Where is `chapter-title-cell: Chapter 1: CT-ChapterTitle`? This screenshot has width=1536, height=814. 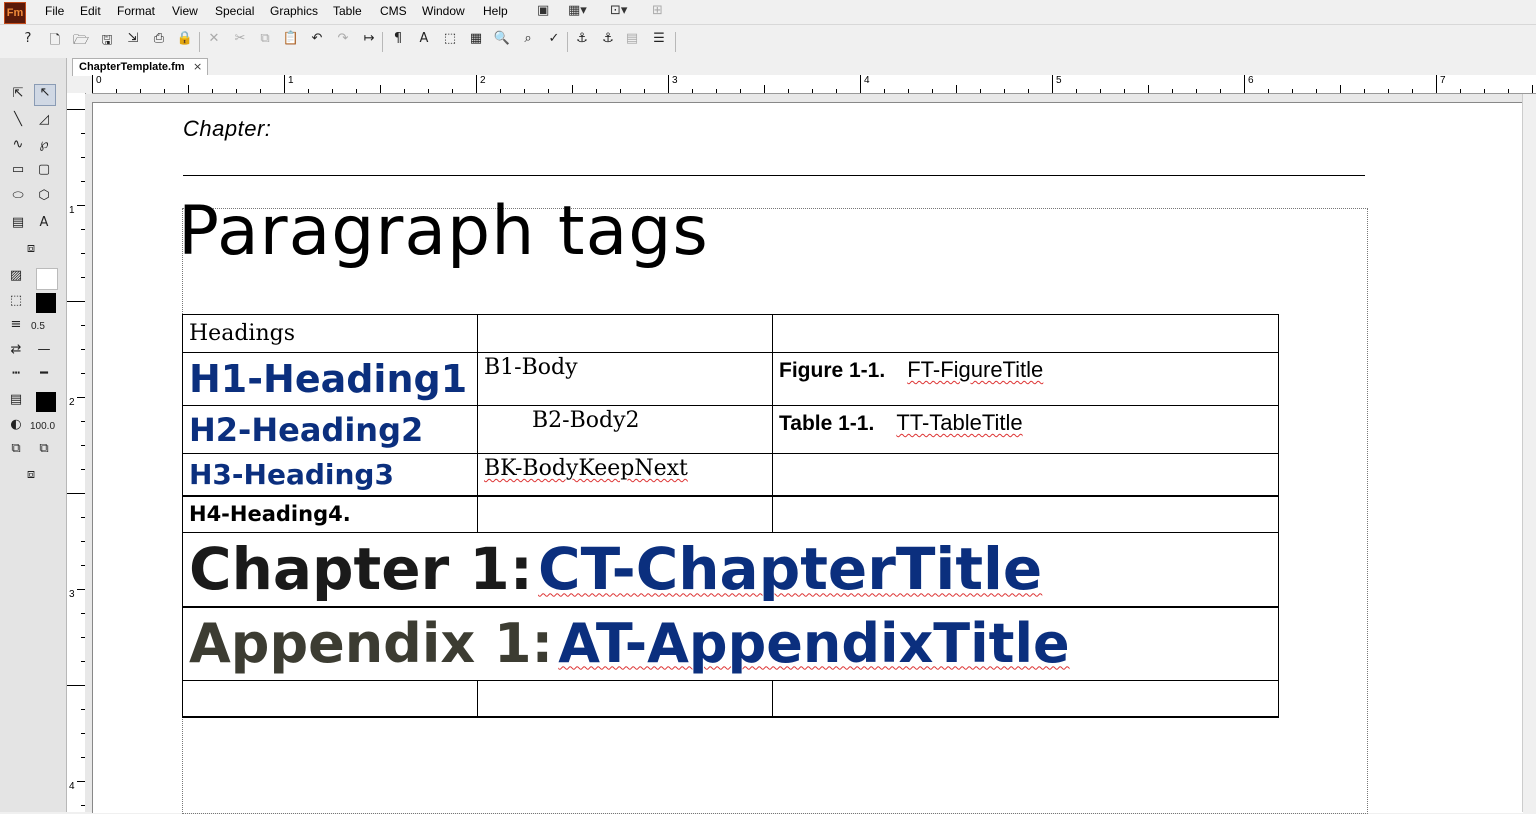 chapter-title-cell: Chapter 1: CT-ChapterTitle is located at coordinates (730, 570).